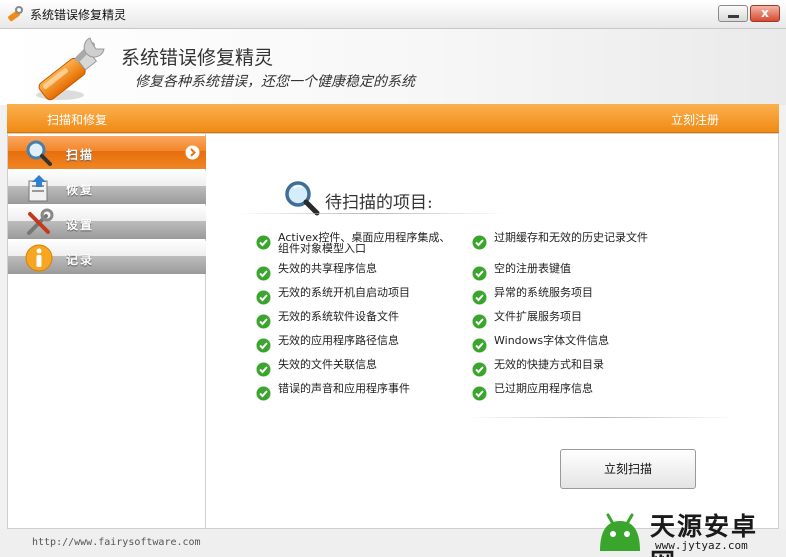  I want to click on window-title: 系统错误修复精灵, so click(78, 15).